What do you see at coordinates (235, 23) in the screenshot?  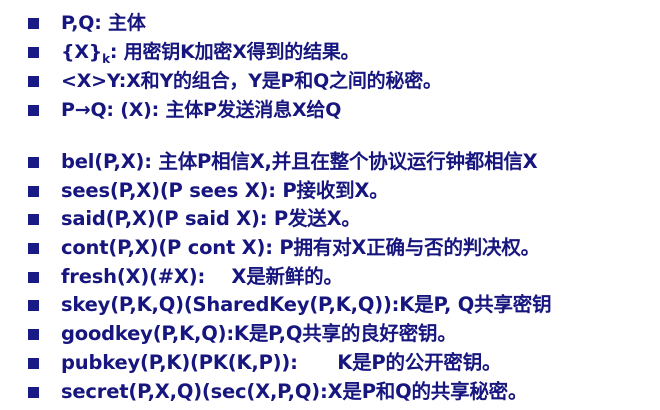 I see `notation-item-principals: P,Q: 主体` at bounding box center [235, 23].